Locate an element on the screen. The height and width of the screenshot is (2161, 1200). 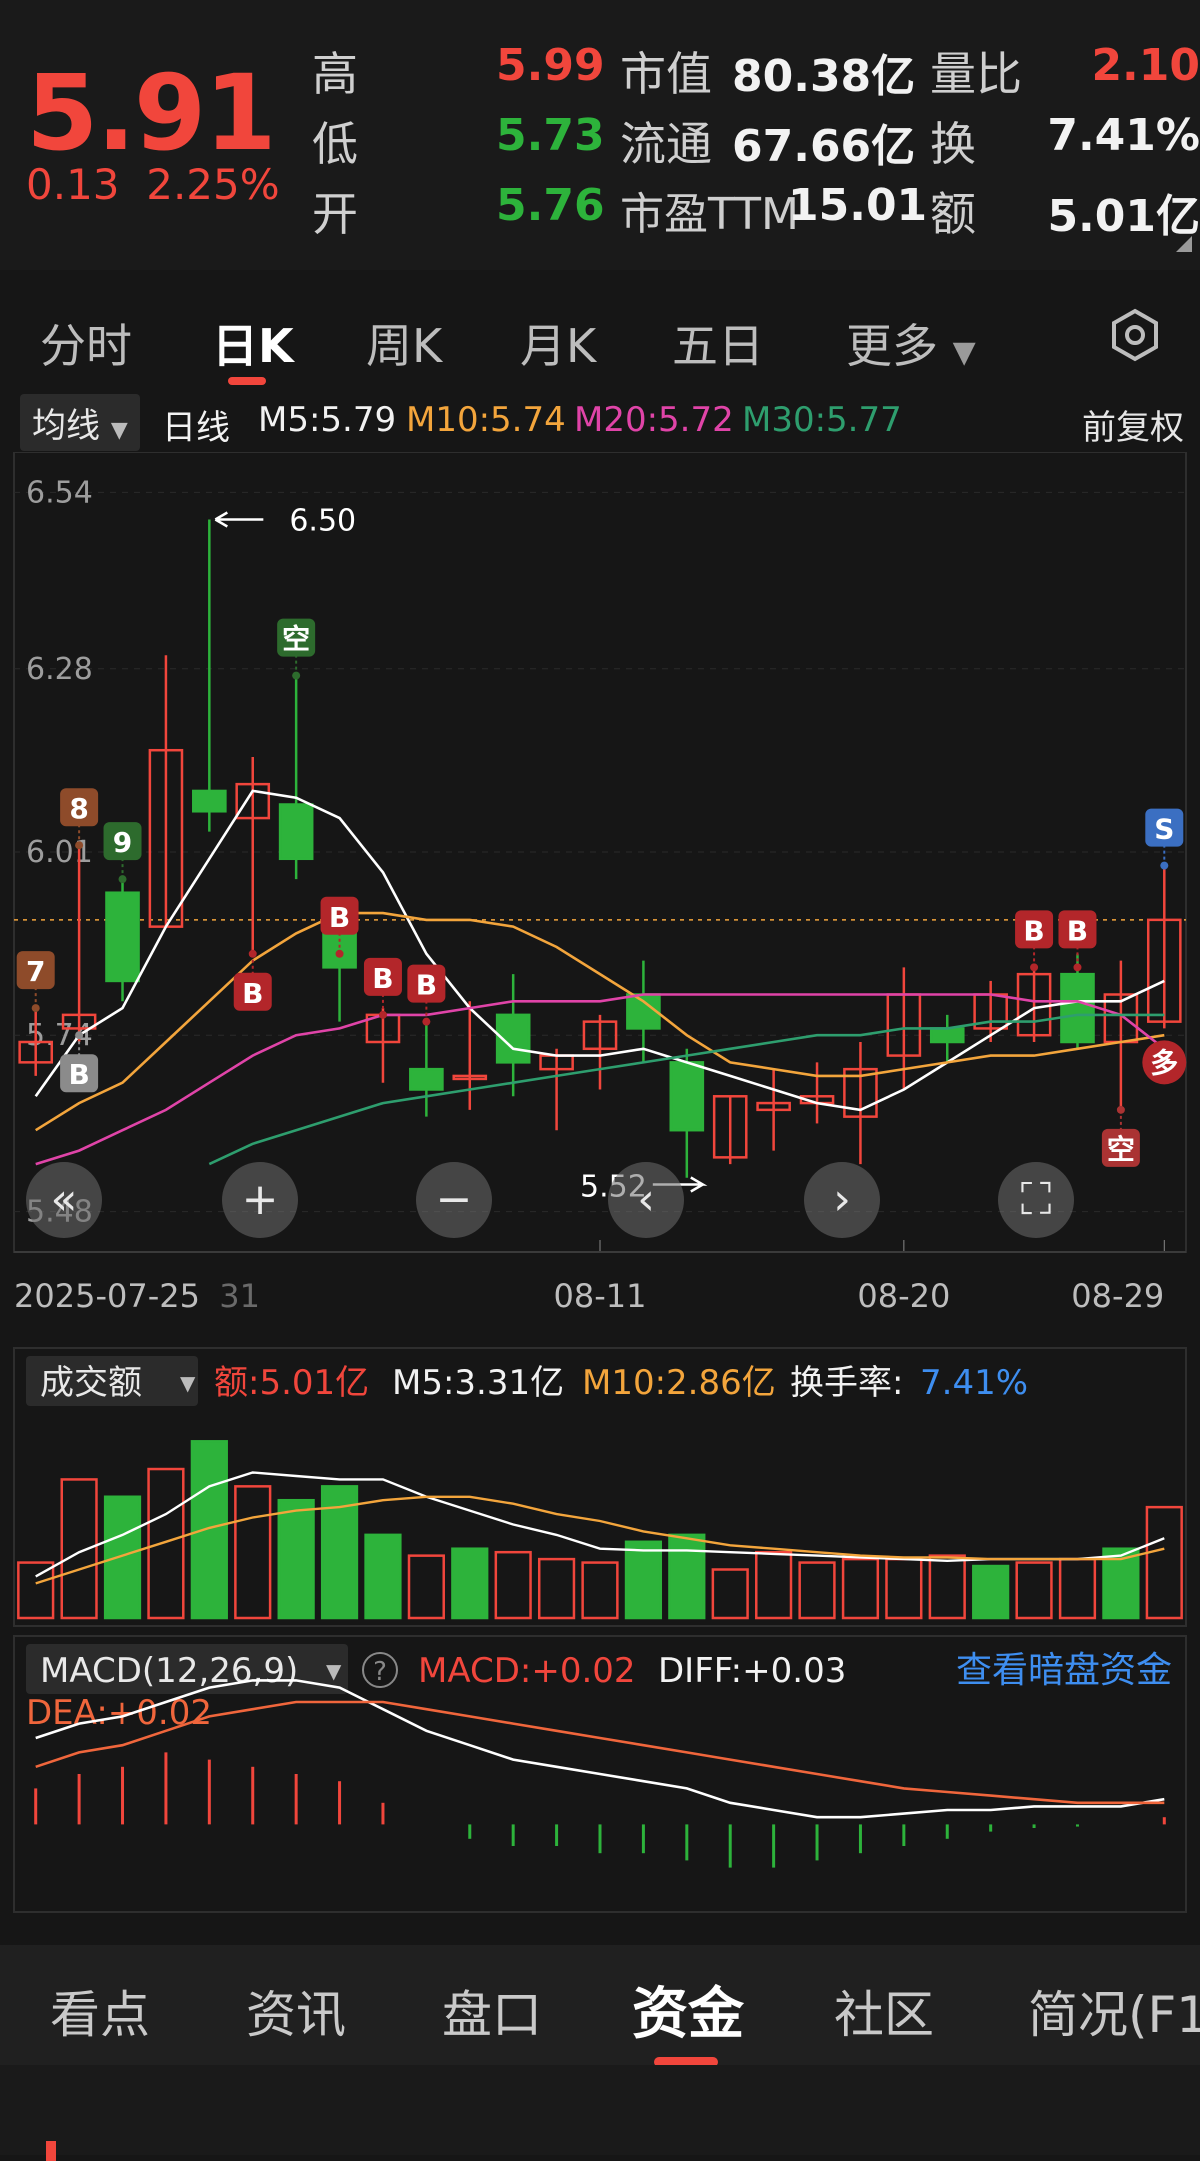
tab-capital: 资金 is located at coordinates (688, 2009).